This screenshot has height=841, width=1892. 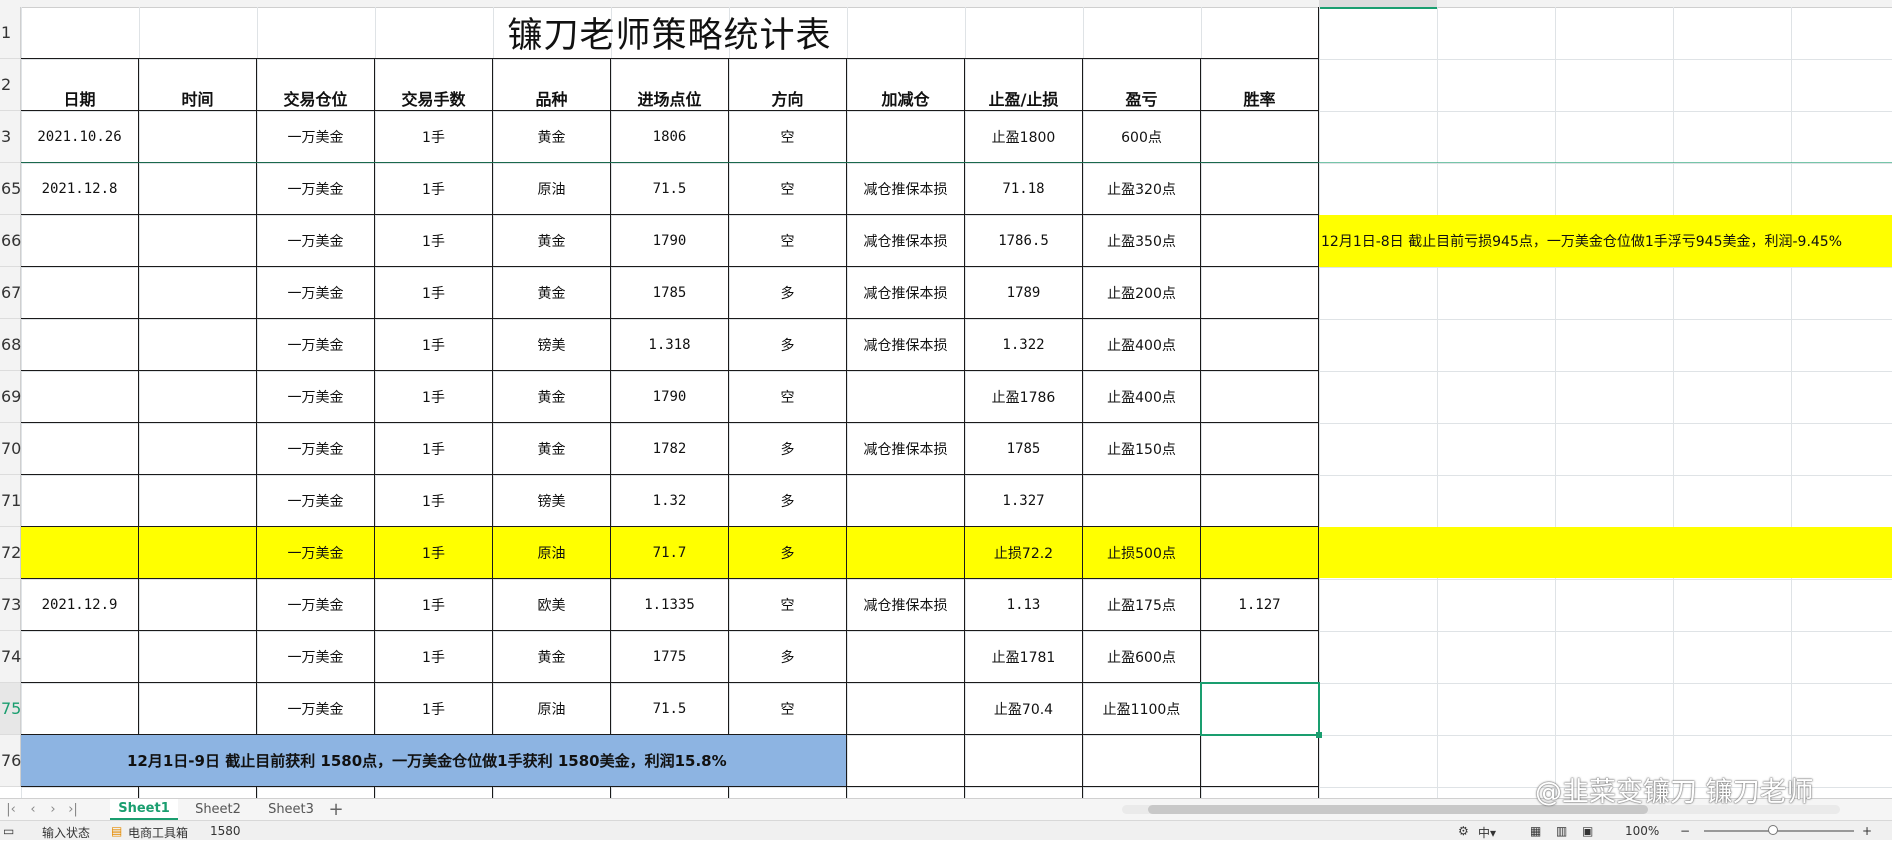 What do you see at coordinates (336, 809) in the screenshot?
I see `add-sheet-button: +` at bounding box center [336, 809].